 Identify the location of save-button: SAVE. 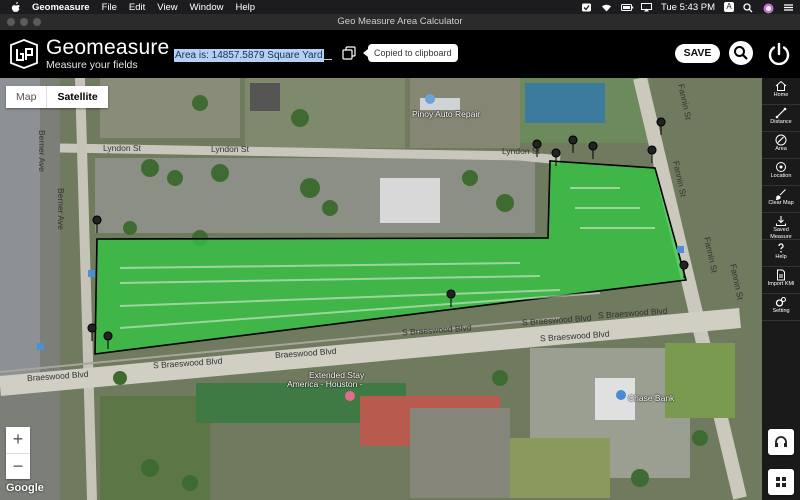
(697, 53).